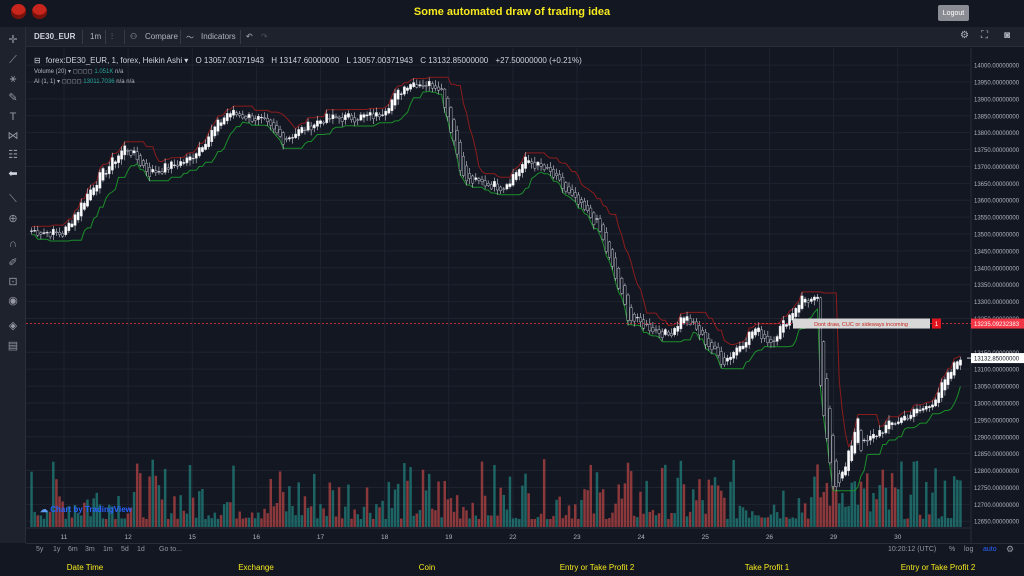 Image resolution: width=1024 pixels, height=576 pixels. Describe the element at coordinates (86, 509) in the screenshot. I see `tradingview-watermark: ☁ Chart by TradingView` at that location.